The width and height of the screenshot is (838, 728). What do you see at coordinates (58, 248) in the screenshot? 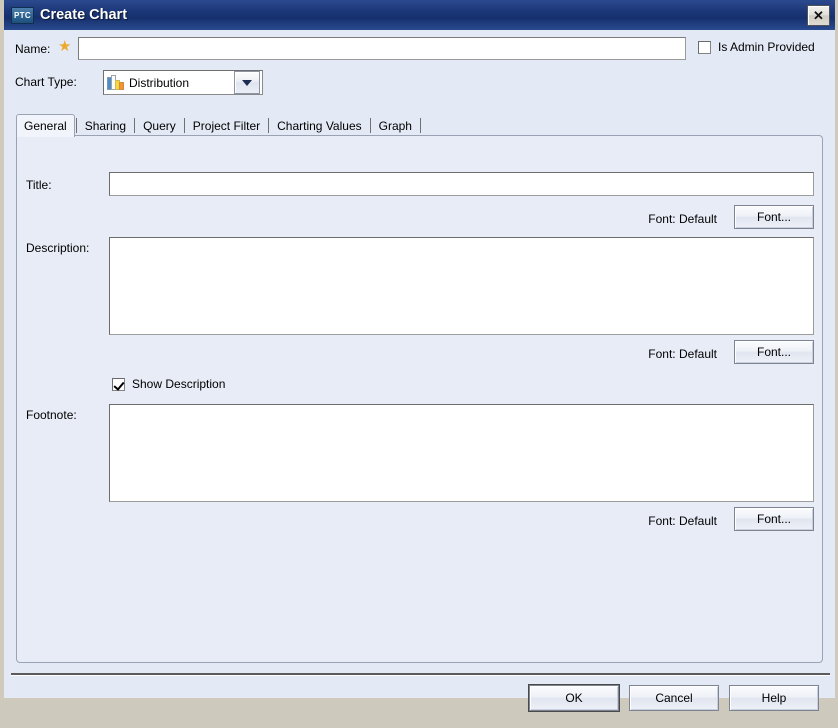
I see `description-label: Description:` at bounding box center [58, 248].